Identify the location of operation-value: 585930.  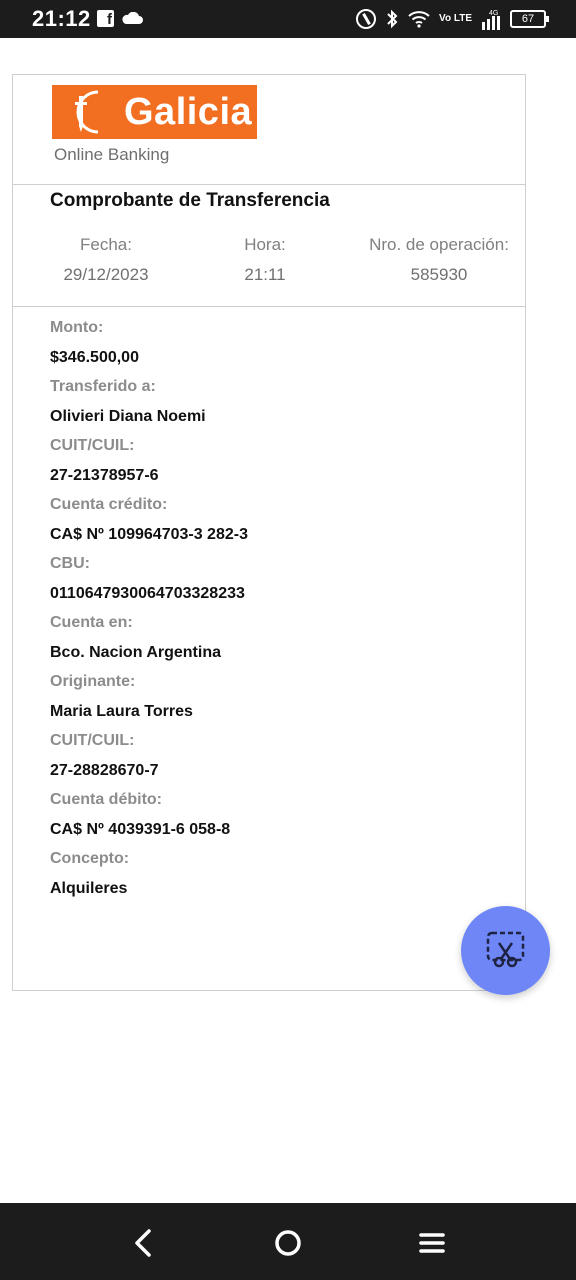
(439, 274).